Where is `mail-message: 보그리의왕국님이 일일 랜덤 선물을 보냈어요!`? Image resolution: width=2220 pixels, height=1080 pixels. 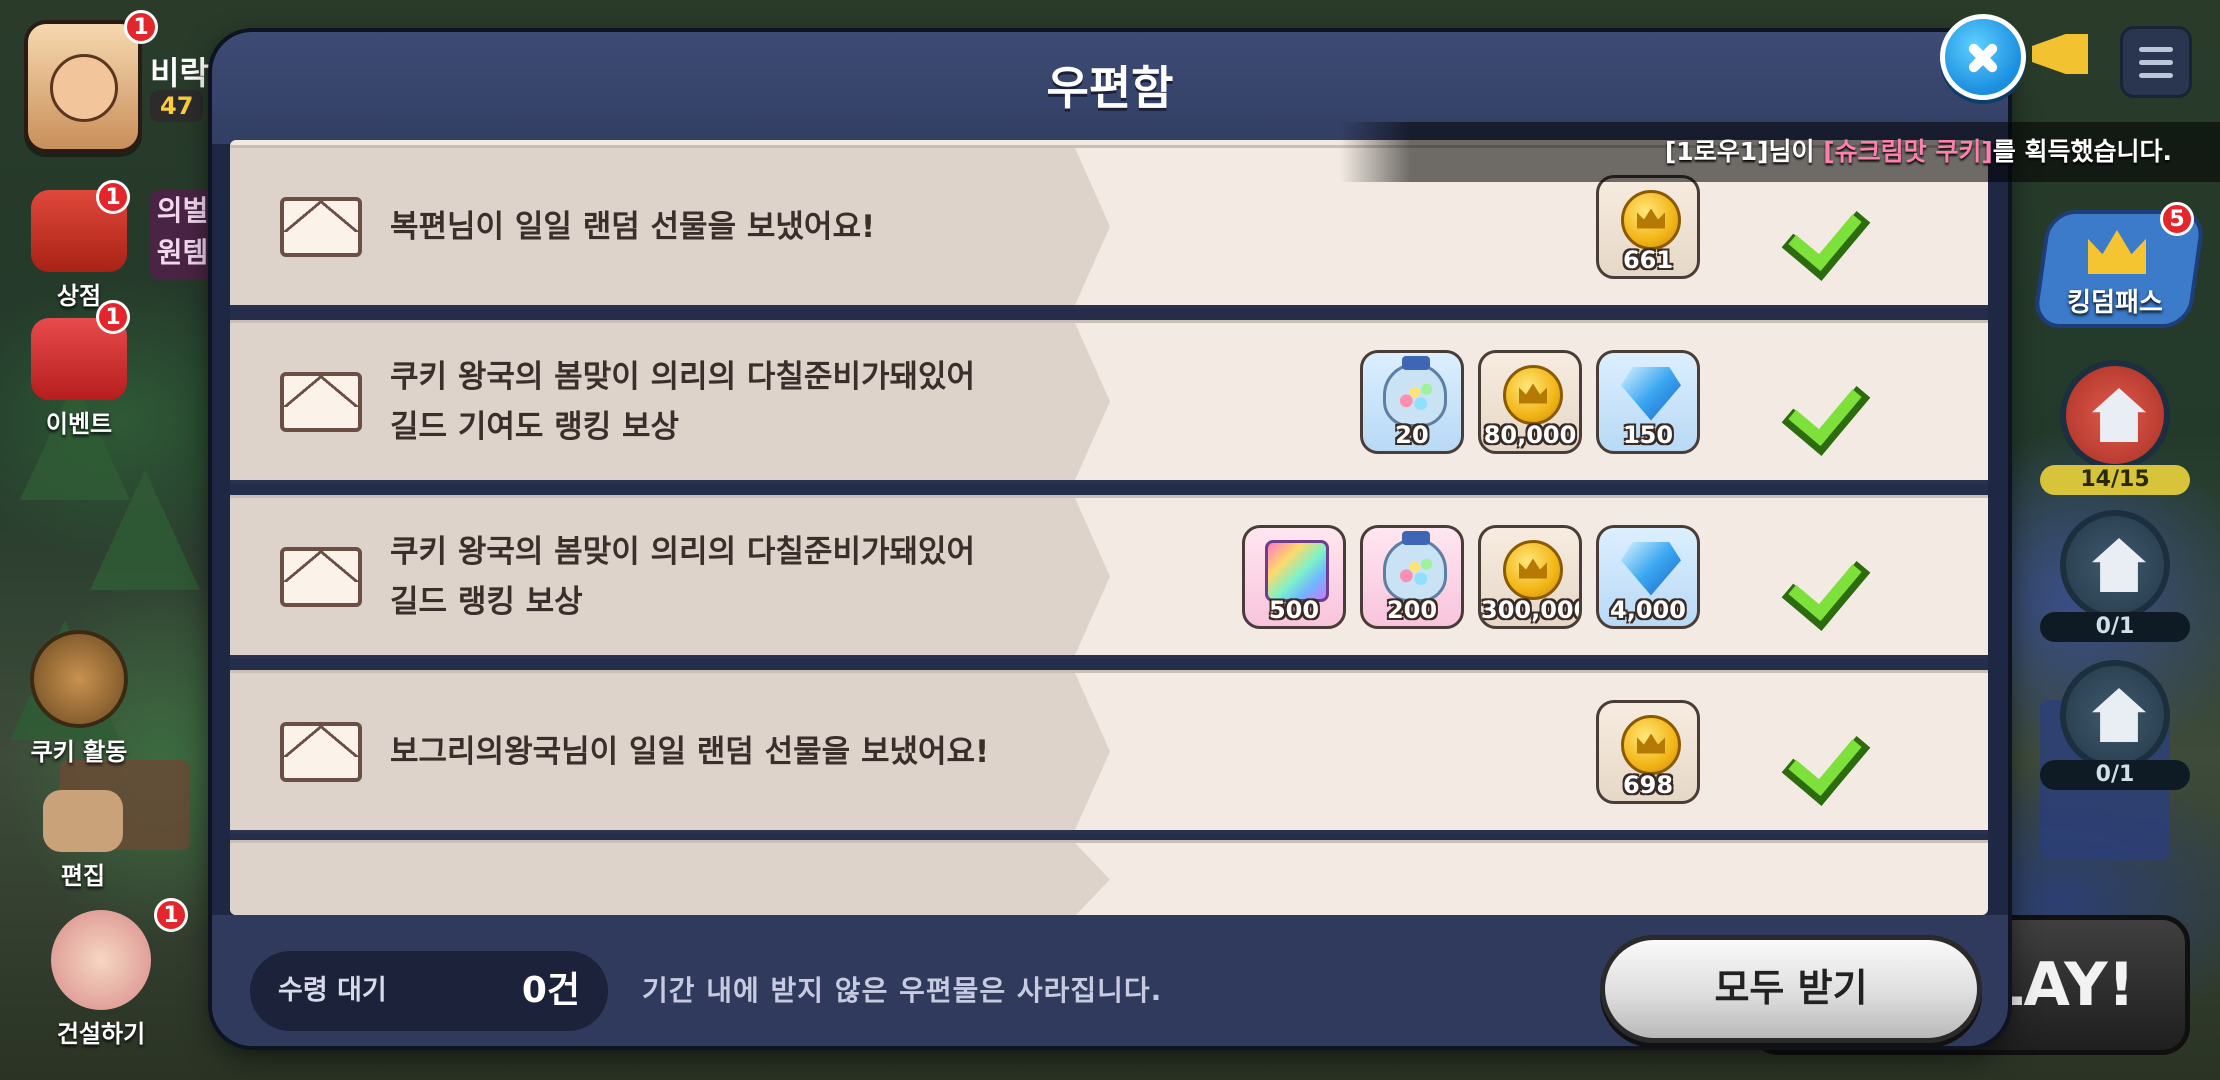 mail-message: 보그리의왕국님이 일일 랜덤 선물을 보냈어요! is located at coordinates (740, 751).